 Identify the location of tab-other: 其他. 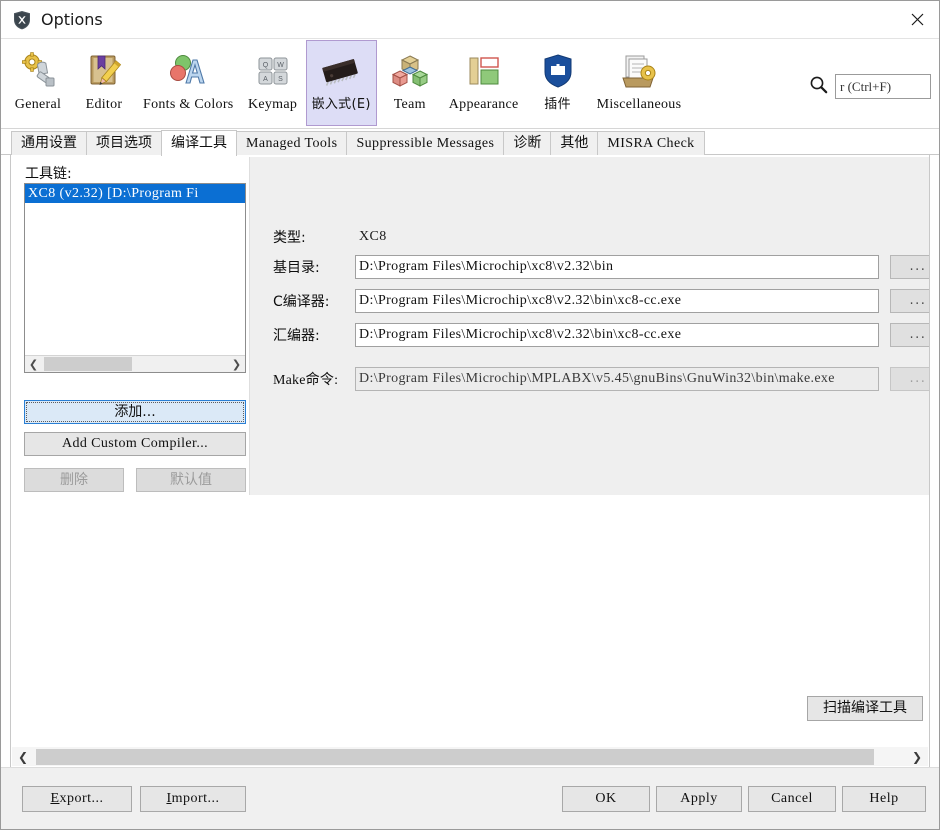
(574, 143).